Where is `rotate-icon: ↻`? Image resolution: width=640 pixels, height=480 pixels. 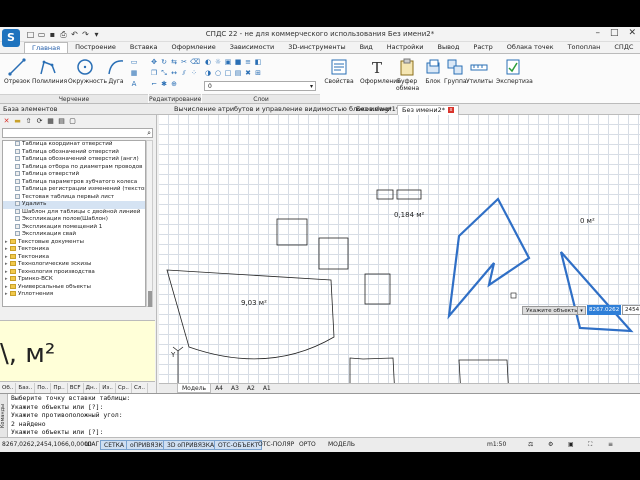
rotate-icon: ↻ is located at coordinates (164, 62).